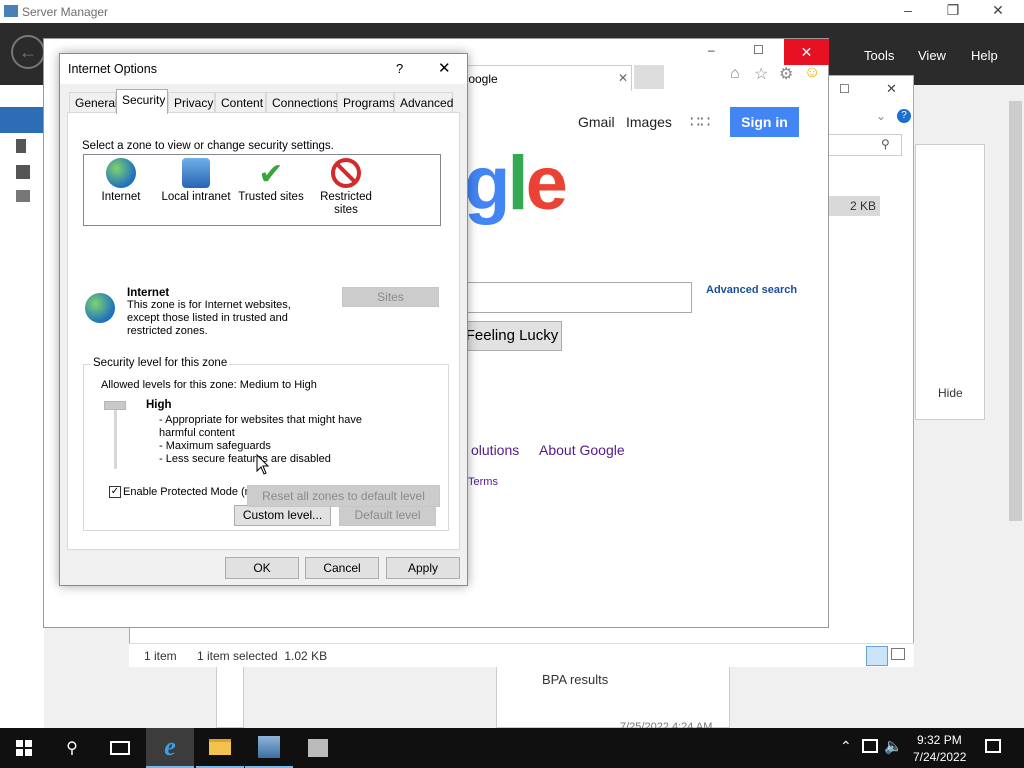  Describe the element at coordinates (423, 102) in the screenshot. I see `tab-advanced: Advanced` at that location.